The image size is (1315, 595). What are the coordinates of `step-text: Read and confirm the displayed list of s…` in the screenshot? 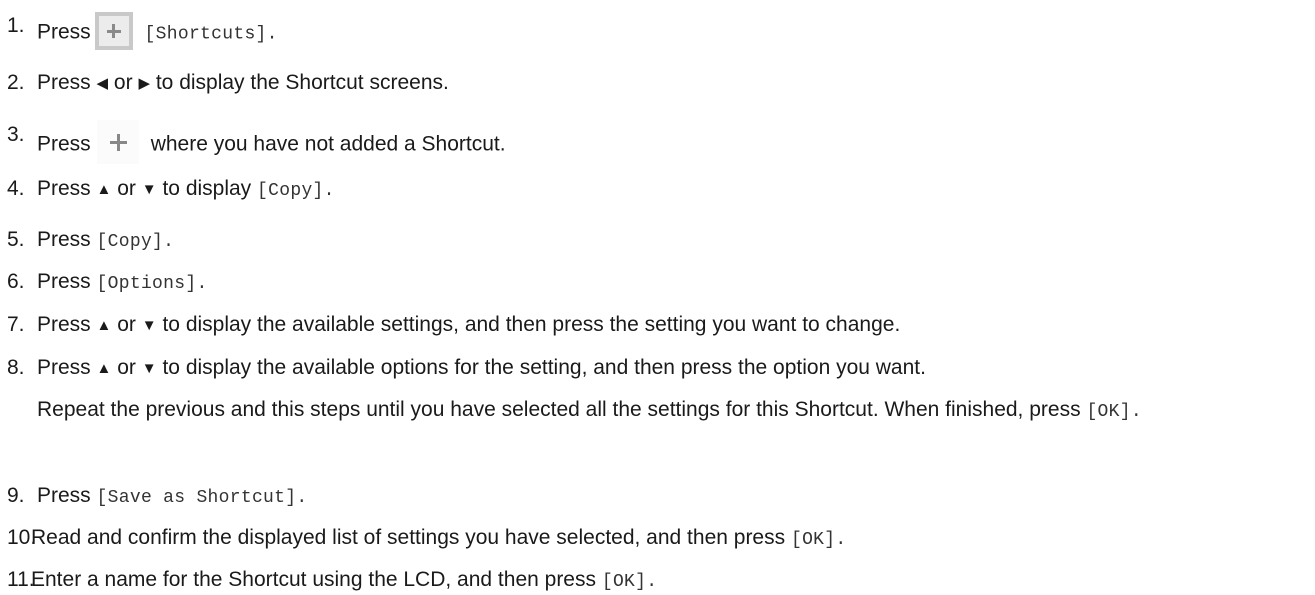 It's located at (408, 537).